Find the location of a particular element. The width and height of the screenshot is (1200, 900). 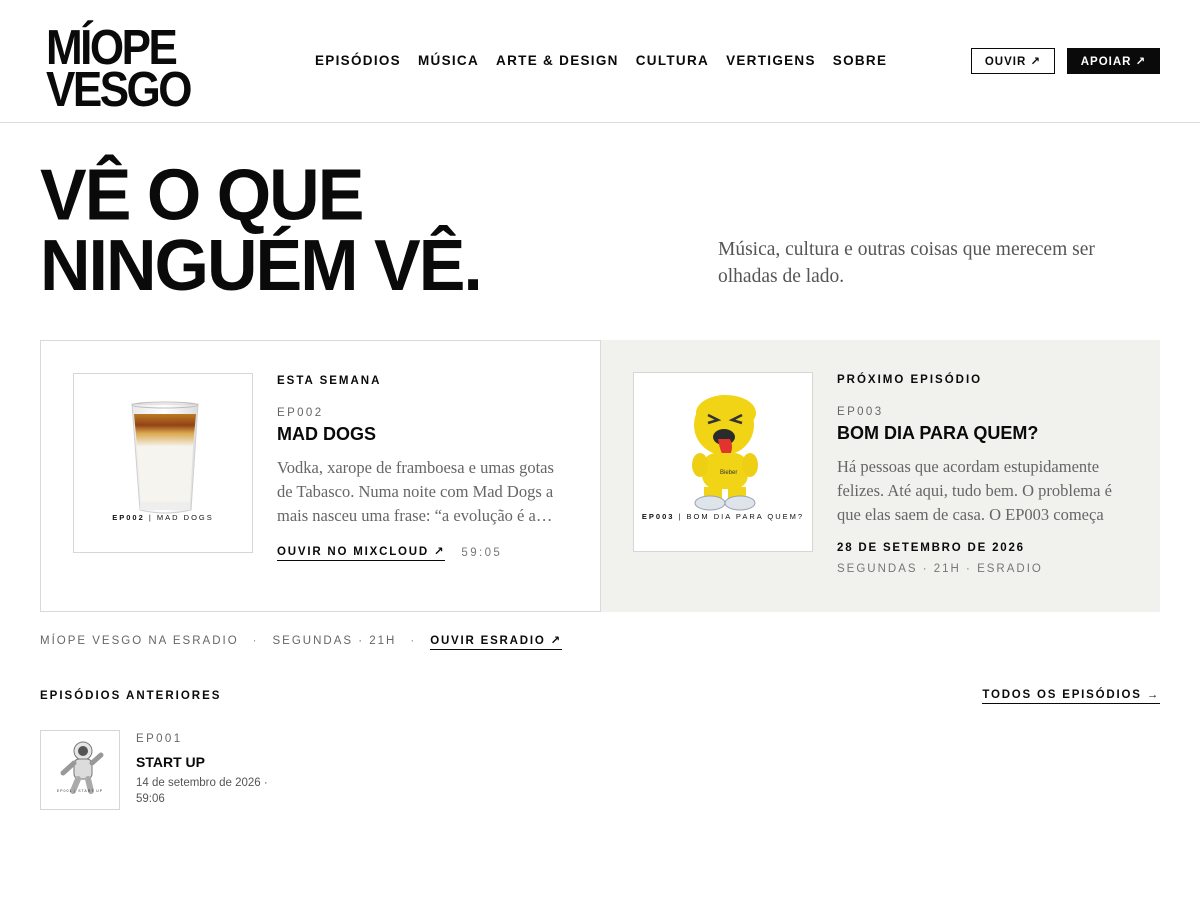

episode-duration: 59:05 is located at coordinates (482, 552).